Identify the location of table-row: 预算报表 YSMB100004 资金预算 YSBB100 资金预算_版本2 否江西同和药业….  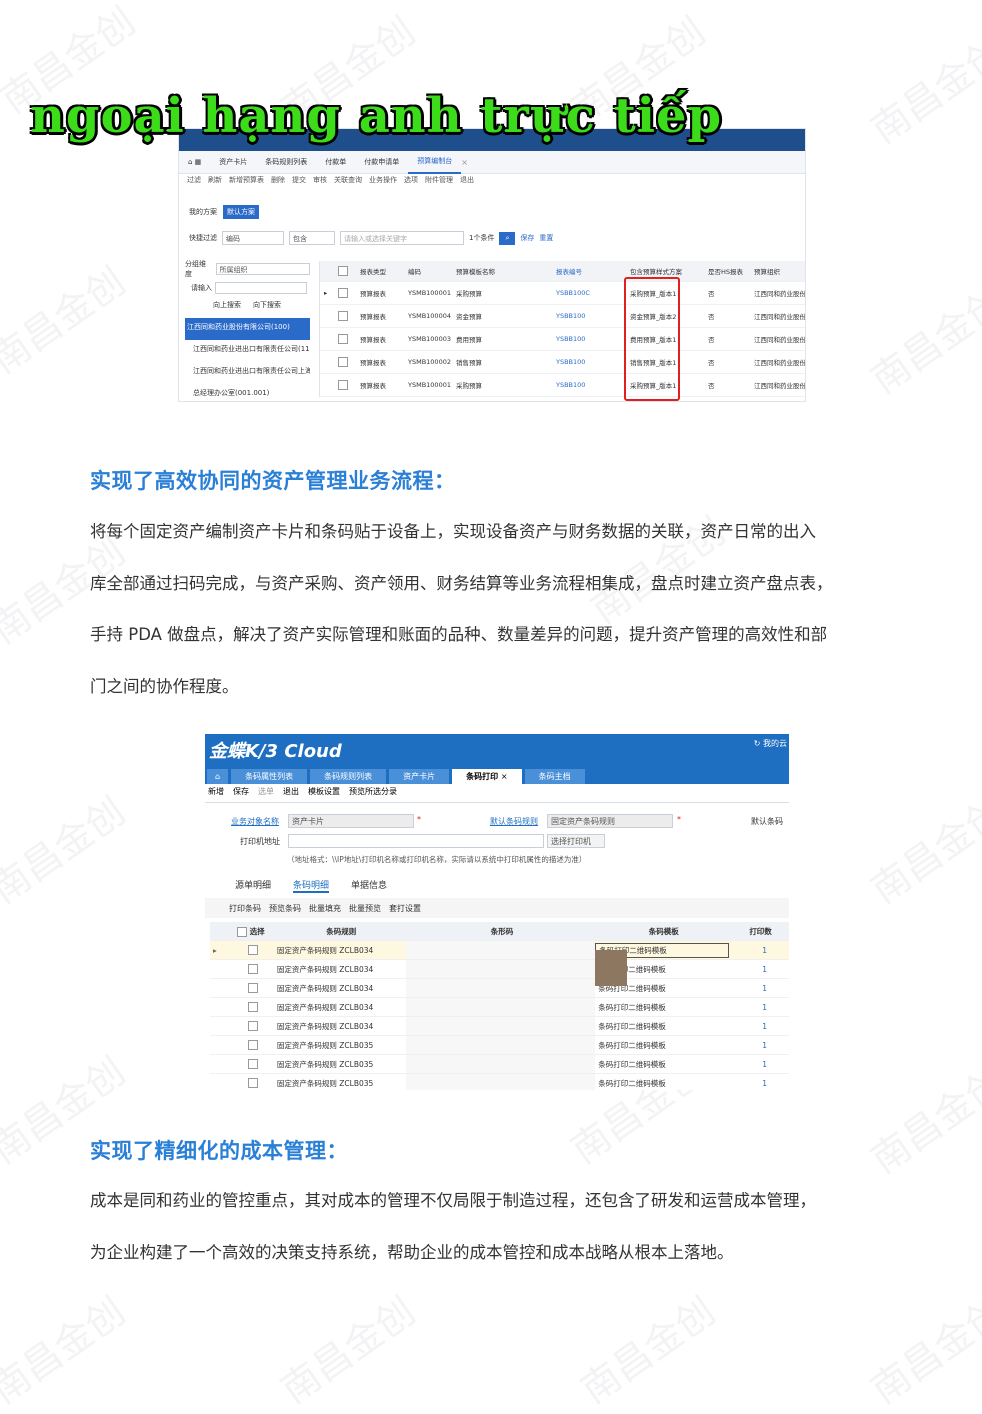
(562, 316).